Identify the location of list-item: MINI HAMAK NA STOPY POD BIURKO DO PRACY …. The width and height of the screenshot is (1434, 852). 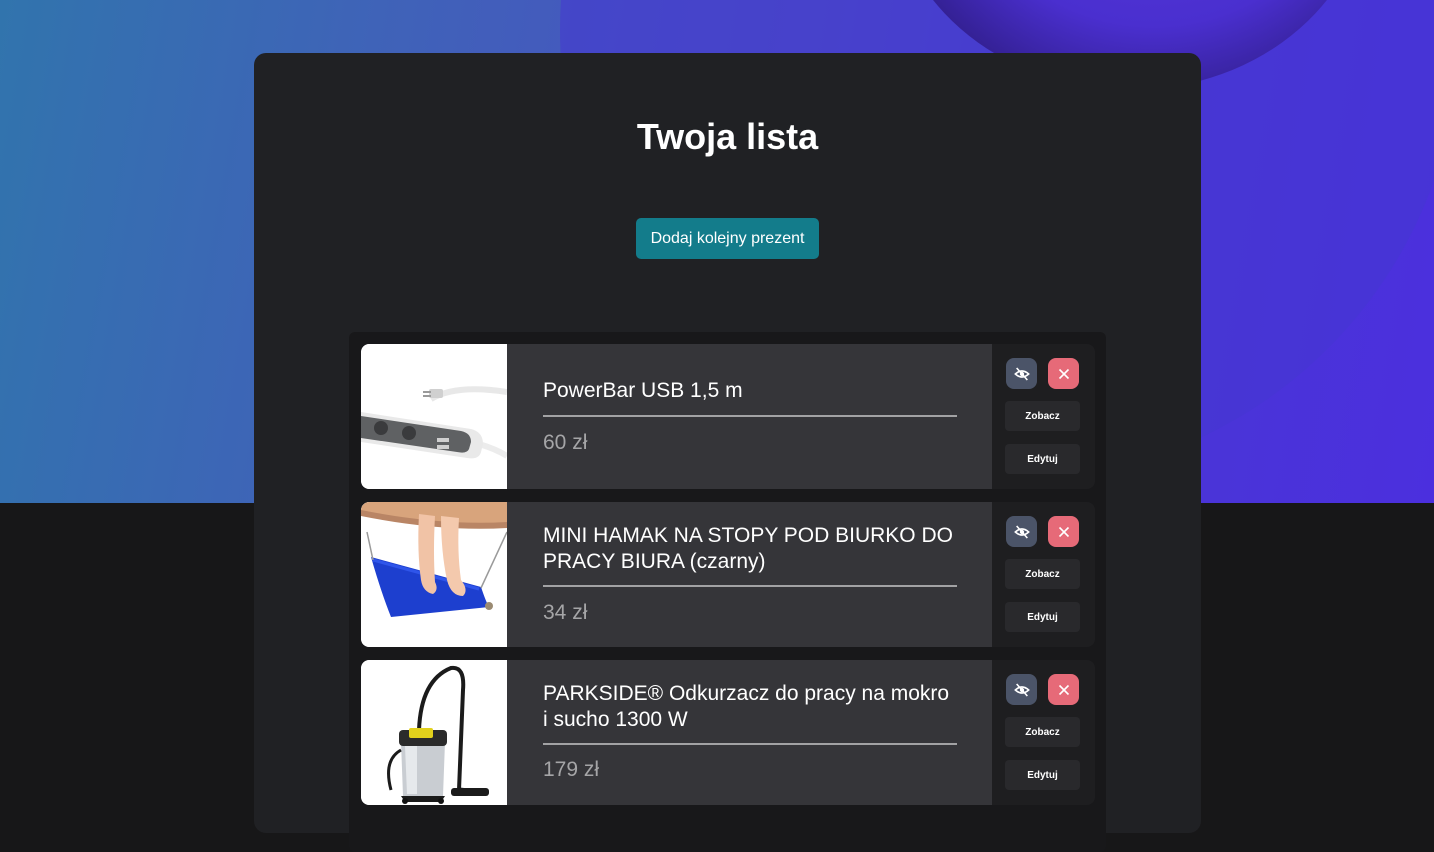
(728, 574).